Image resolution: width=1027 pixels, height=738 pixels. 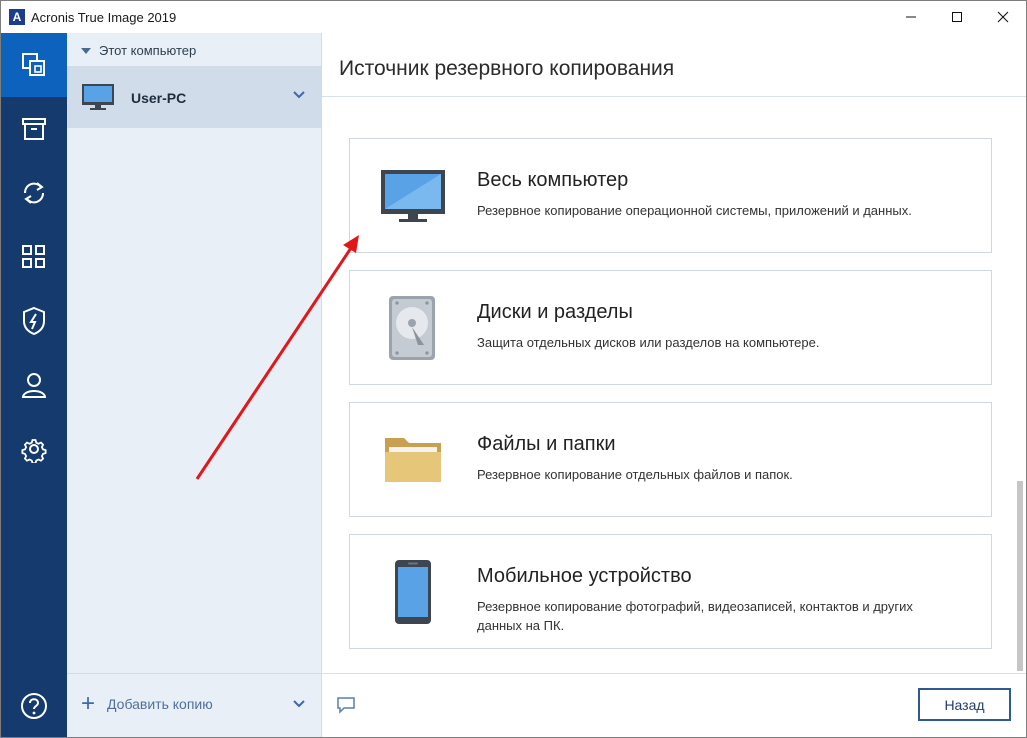 I want to click on divider, so click(x=674, y=96).